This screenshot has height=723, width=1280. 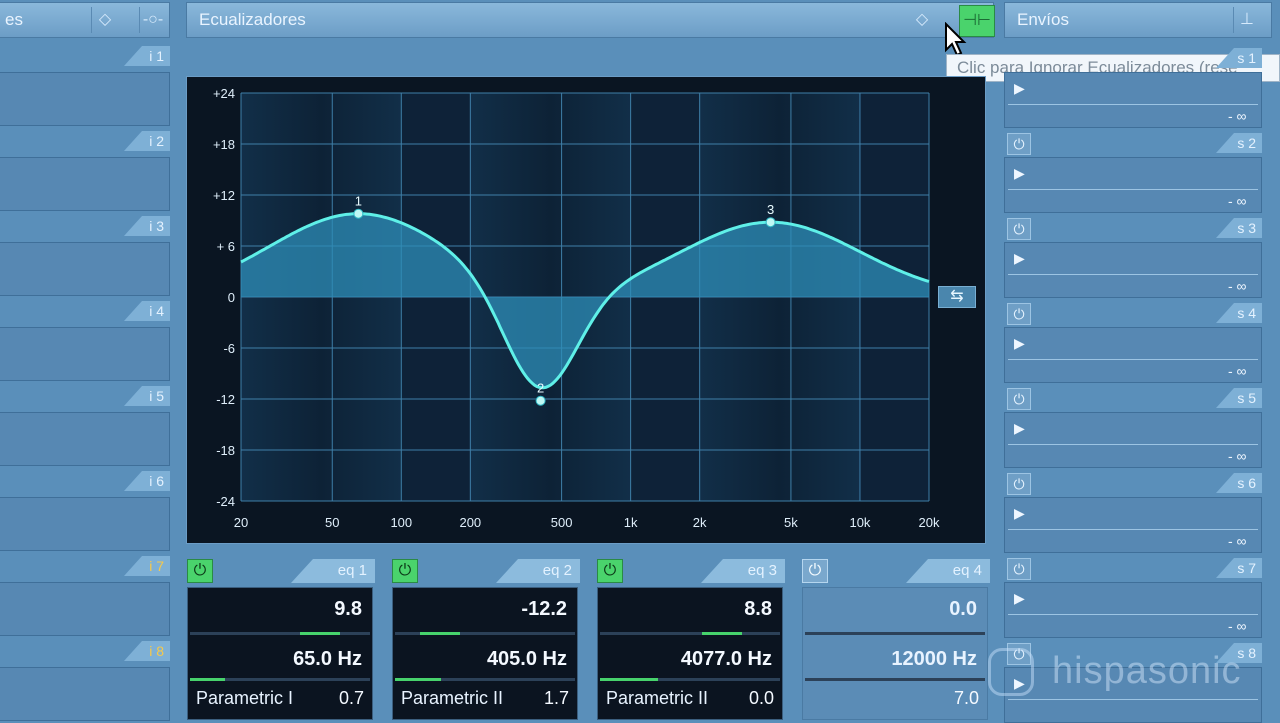 What do you see at coordinates (1246, 20) in the screenshot?
I see `bypass-icon: ⊥` at bounding box center [1246, 20].